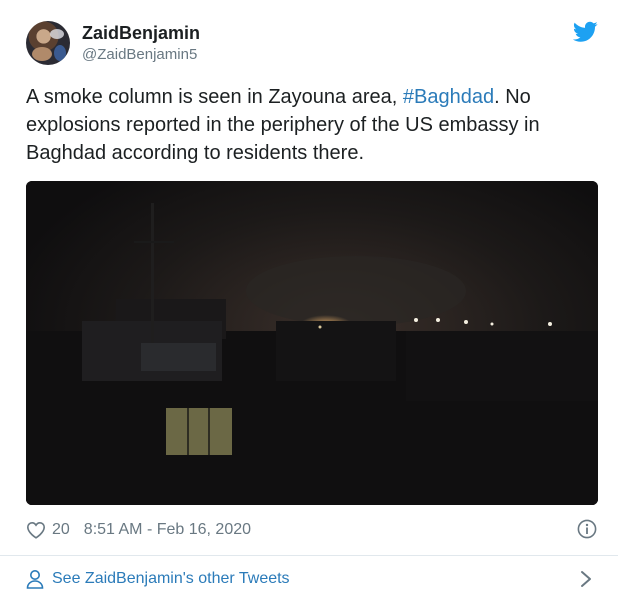 The height and width of the screenshot is (595, 618). I want to click on timestamp: 8:51 AM - Feb 16, 2020, so click(167, 530).